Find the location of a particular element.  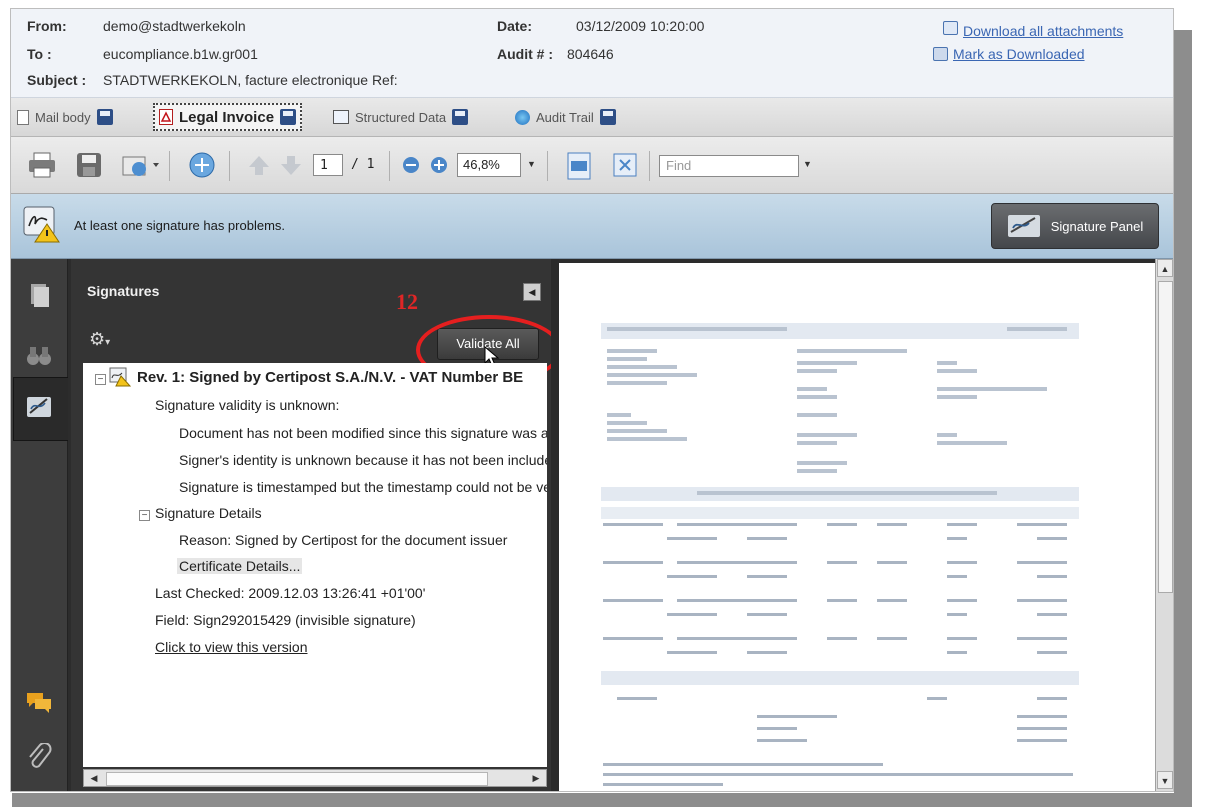

tab-structured-data: Structured Data is located at coordinates (401, 117).